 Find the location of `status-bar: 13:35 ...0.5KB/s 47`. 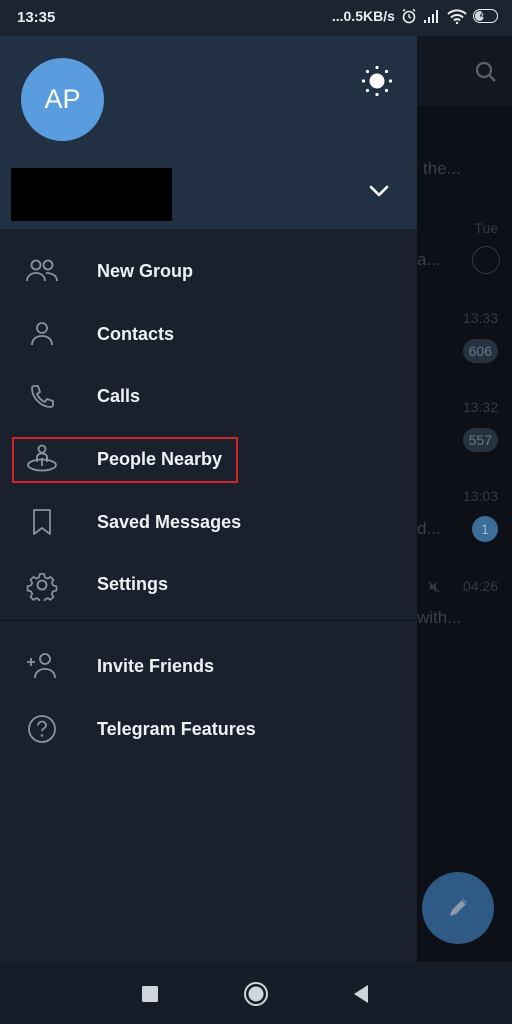

status-bar: 13:35 ...0.5KB/s 47 is located at coordinates (256, 18).